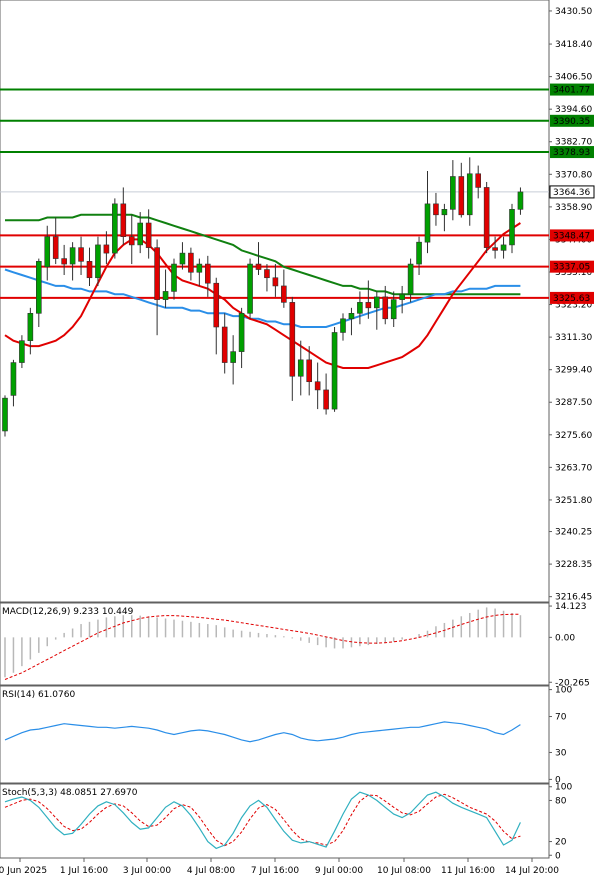 Image resolution: width=600 pixels, height=881 pixels. Describe the element at coordinates (573, 12) in the screenshot. I see `price-y-tick-label: 3430.50` at that location.